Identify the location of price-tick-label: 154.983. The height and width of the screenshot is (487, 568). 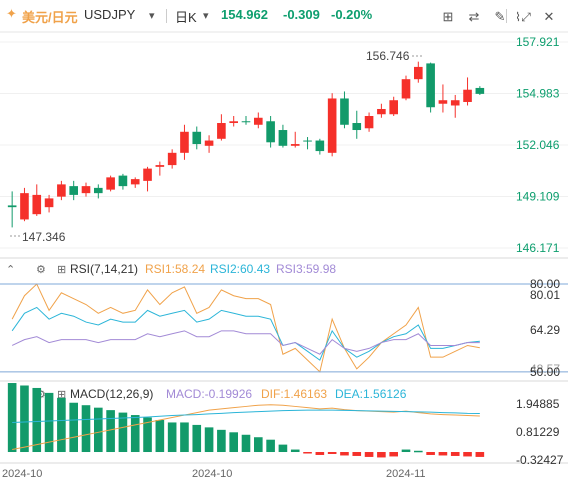
(538, 94).